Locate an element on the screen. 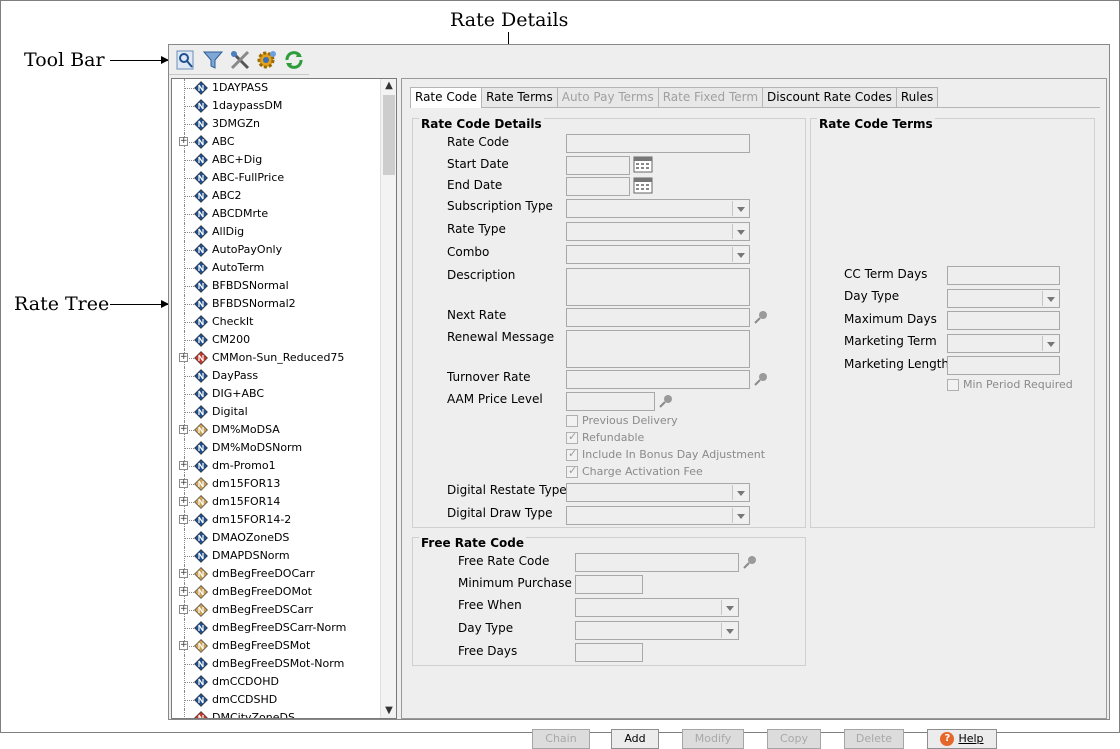  digital-restate-type-select is located at coordinates (658, 492).